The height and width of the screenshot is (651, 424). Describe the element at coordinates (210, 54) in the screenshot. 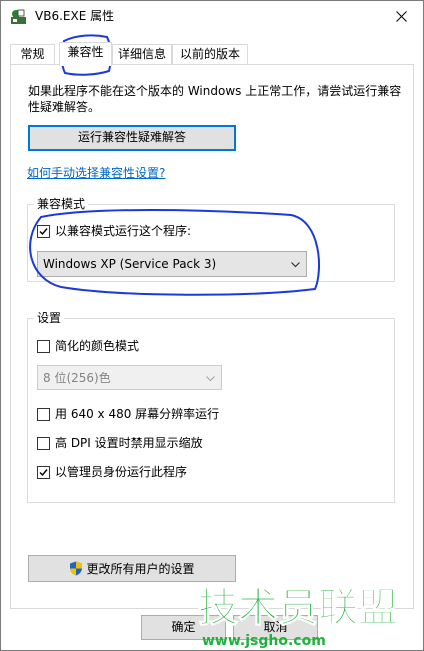

I see `tab-previous-versions: 以前的版本` at that location.